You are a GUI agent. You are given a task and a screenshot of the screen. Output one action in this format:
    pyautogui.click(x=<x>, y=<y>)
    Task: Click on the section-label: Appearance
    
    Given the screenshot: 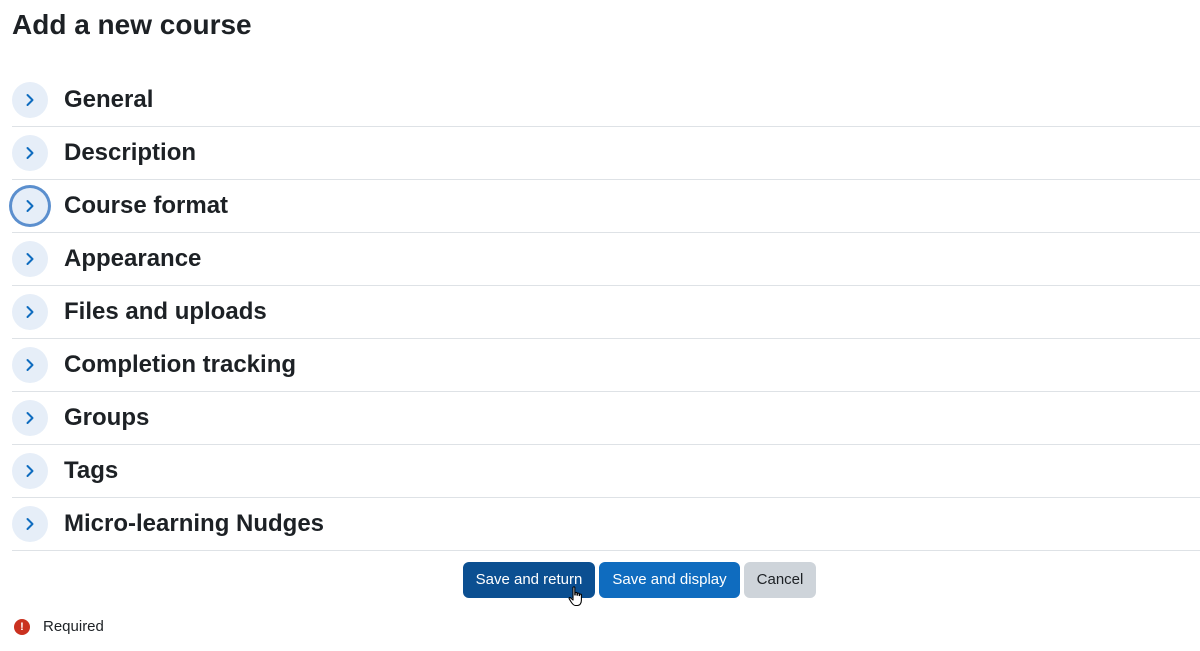 What is the action you would take?
    pyautogui.click(x=133, y=258)
    